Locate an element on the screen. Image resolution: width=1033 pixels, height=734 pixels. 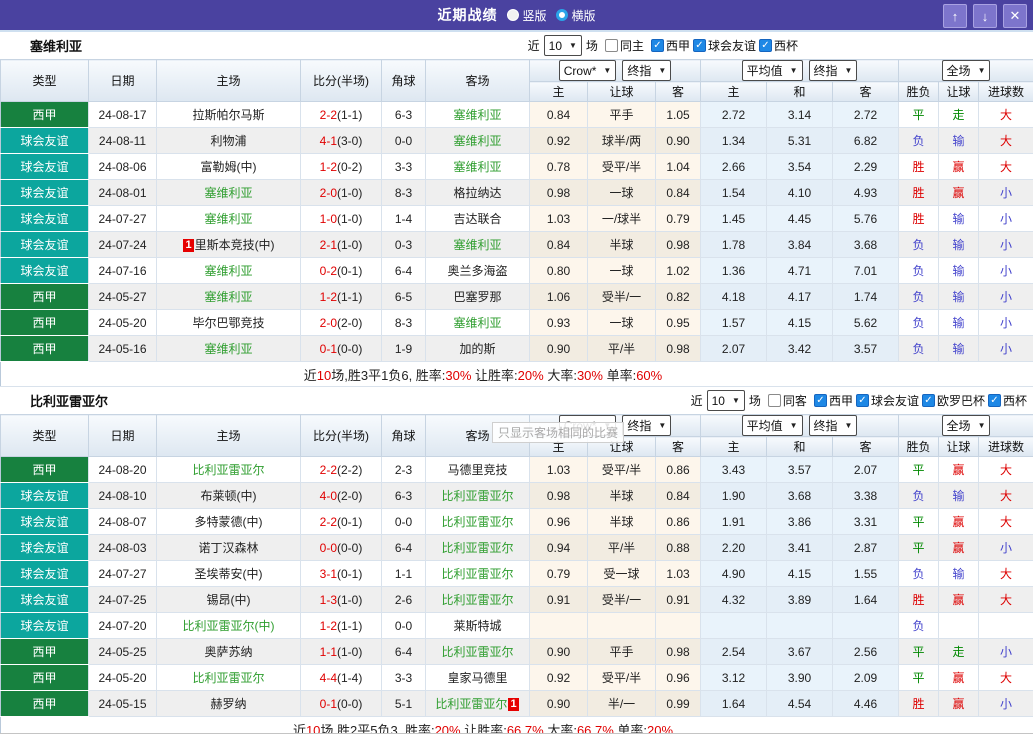
date-cell: 24-07-16 is located at coordinates (123, 271).